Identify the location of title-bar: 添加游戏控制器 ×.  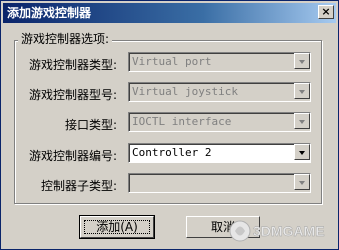
(169, 13).